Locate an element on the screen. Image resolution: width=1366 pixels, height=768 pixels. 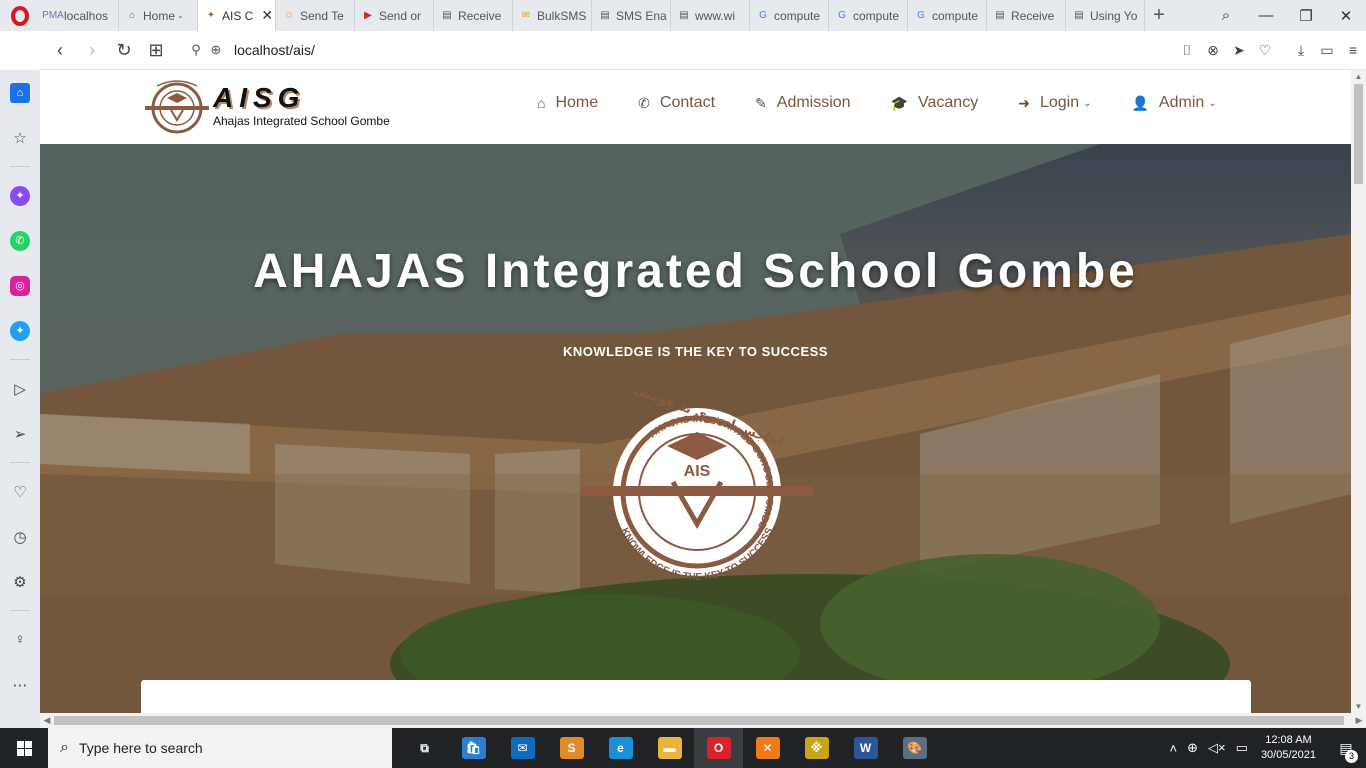
taskbar-app-sublime-text: S is located at coordinates (571, 748).